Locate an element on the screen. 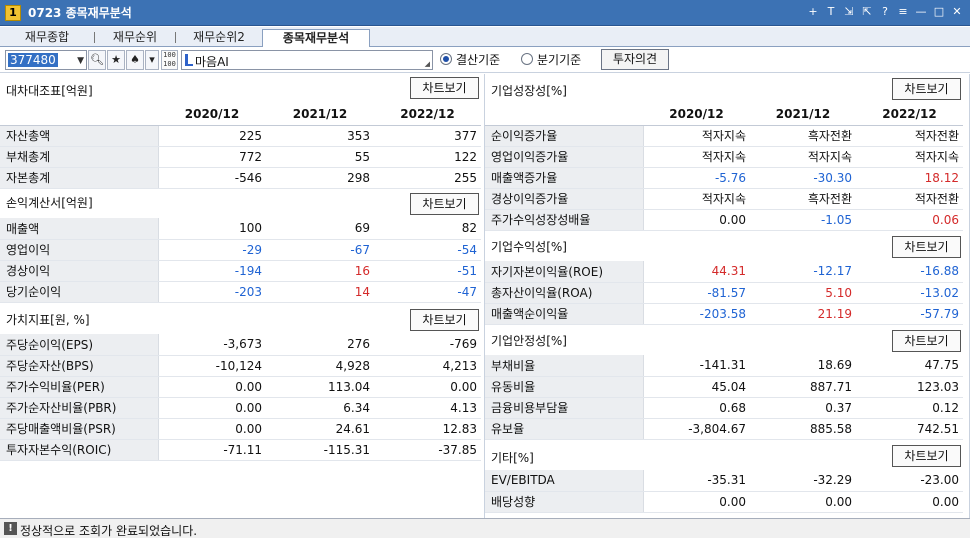  maximize-icon: □ is located at coordinates (939, 12).